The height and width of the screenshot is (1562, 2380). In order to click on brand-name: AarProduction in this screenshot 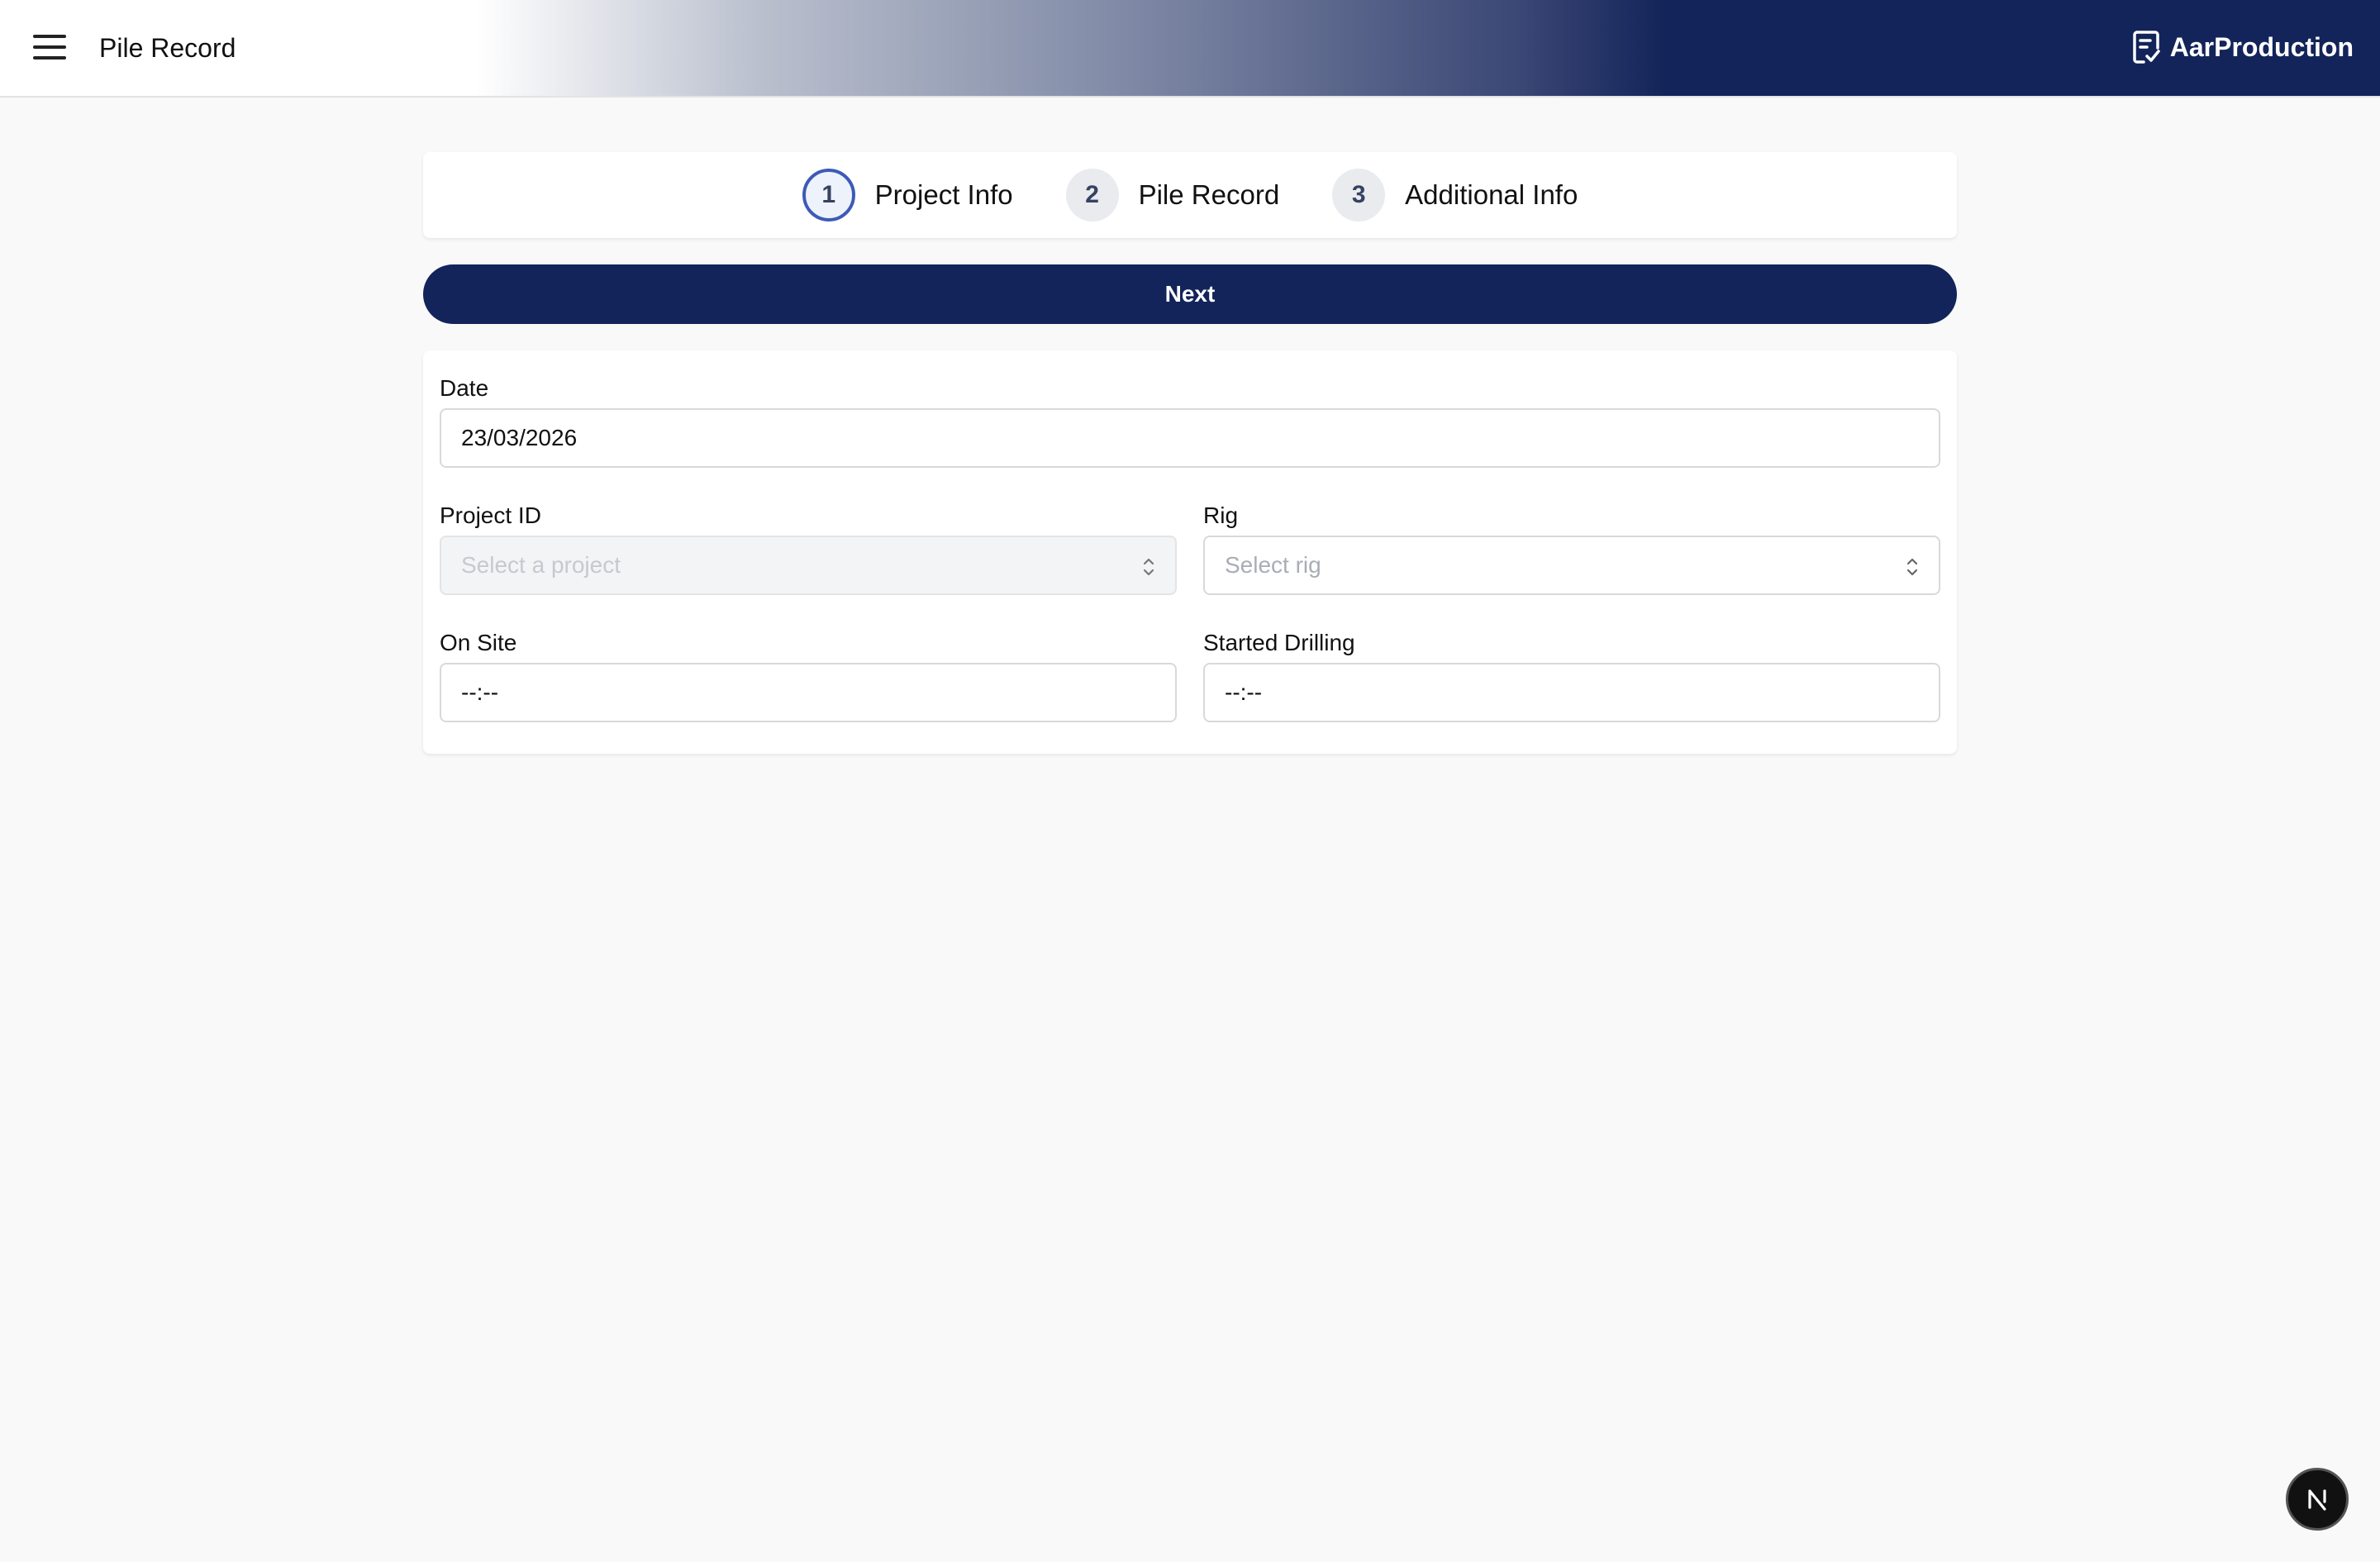, I will do `click(2261, 47)`.